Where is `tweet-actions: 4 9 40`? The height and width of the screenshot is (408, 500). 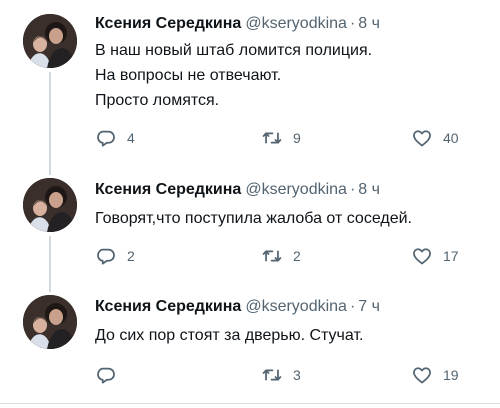 tweet-actions: 4 9 40 is located at coordinates (285, 138).